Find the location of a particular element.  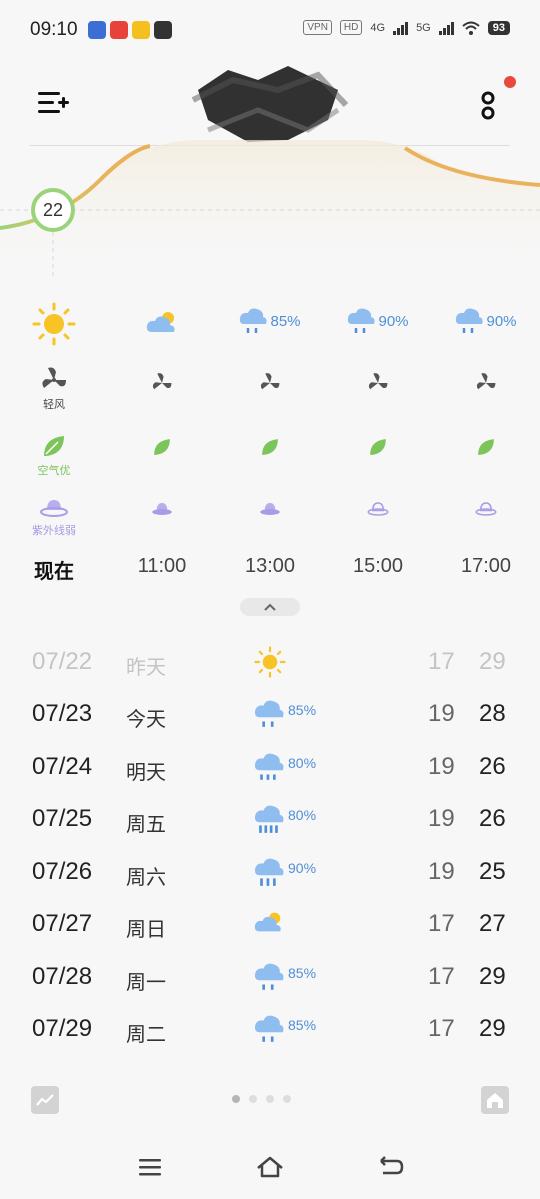

status-time: 09:10 is located at coordinates (54, 29).